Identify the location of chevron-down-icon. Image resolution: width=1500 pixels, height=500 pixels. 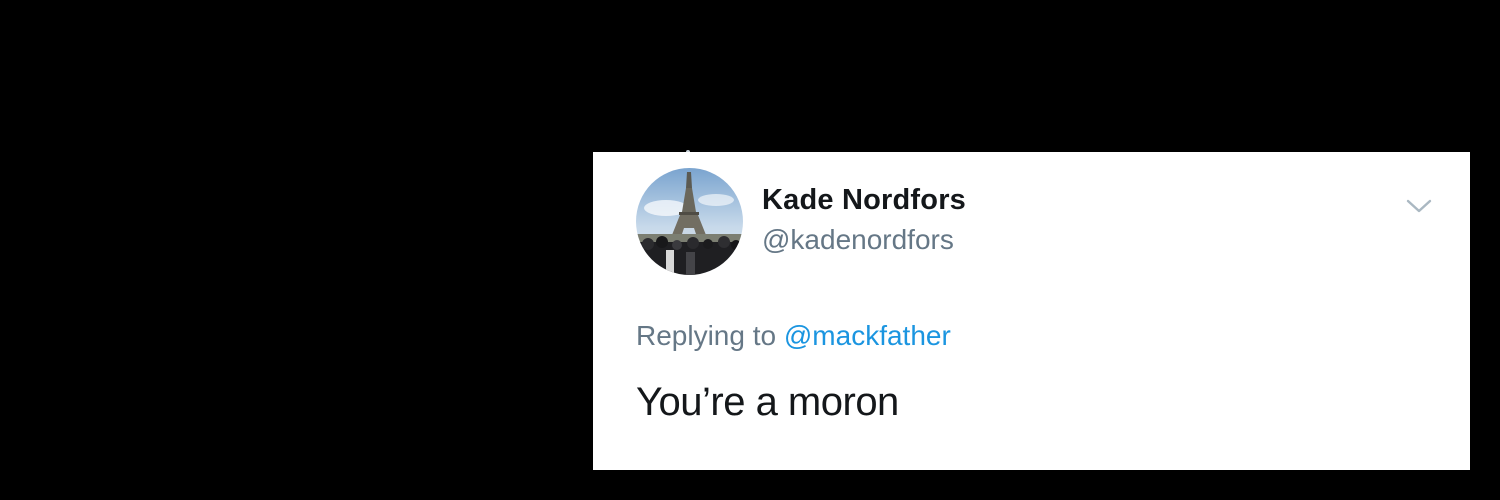
(1419, 206).